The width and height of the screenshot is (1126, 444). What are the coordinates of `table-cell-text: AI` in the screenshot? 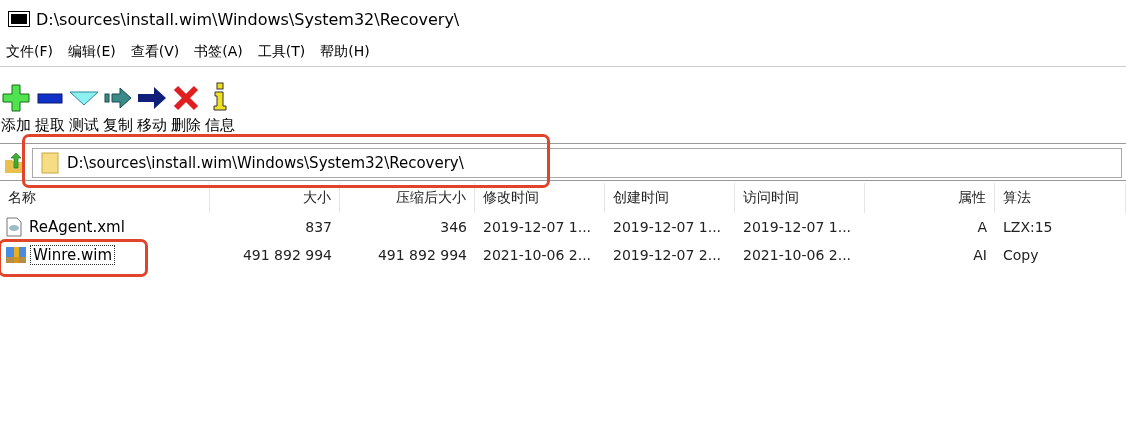 It's located at (980, 255).